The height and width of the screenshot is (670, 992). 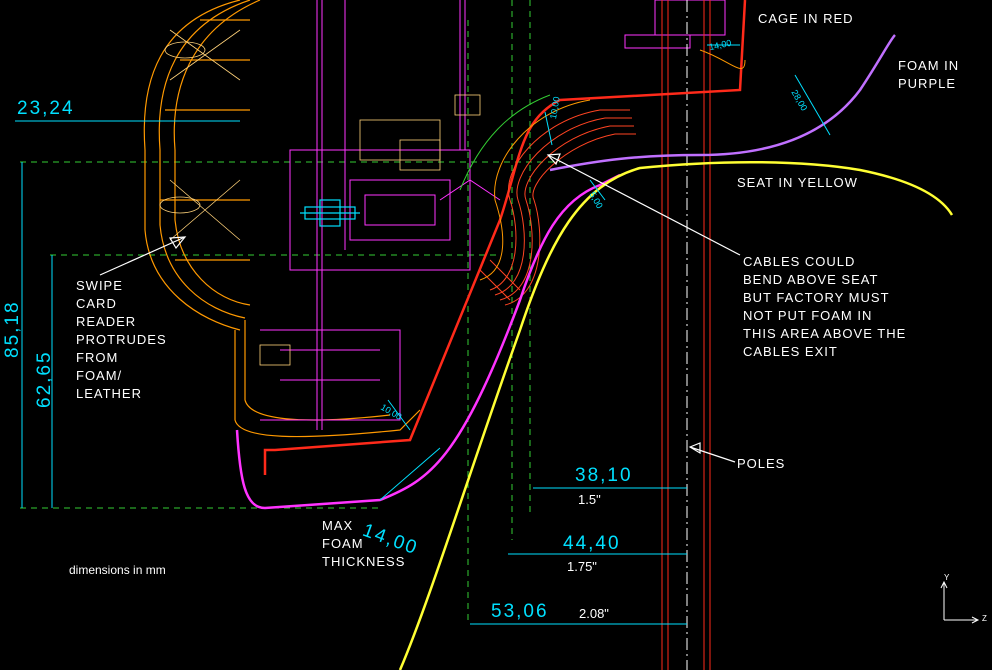 What do you see at coordinates (594, 613) in the screenshot?
I see `dimension-53-06-inches: 2.08"` at bounding box center [594, 613].